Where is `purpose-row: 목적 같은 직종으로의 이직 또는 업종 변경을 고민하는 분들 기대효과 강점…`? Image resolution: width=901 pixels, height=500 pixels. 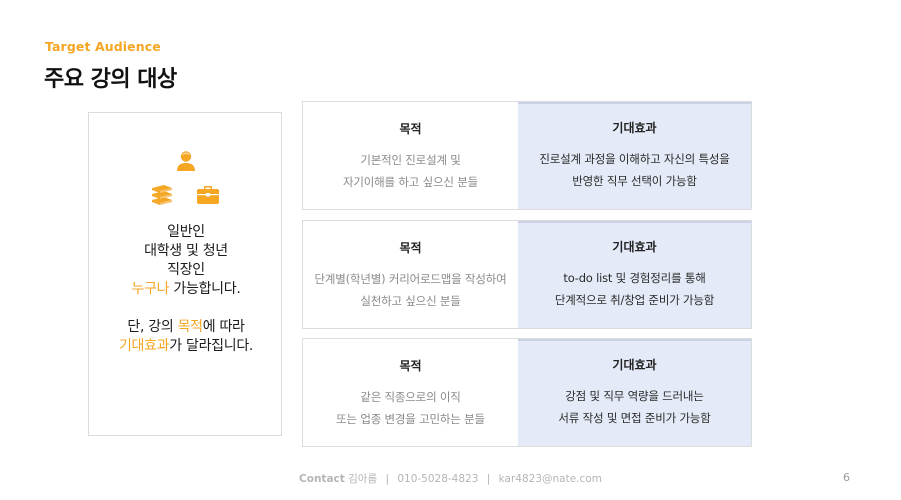
purpose-row: 목적 같은 직종으로의 이직 또는 업종 변경을 고민하는 분들 기대효과 강점… is located at coordinates (527, 392).